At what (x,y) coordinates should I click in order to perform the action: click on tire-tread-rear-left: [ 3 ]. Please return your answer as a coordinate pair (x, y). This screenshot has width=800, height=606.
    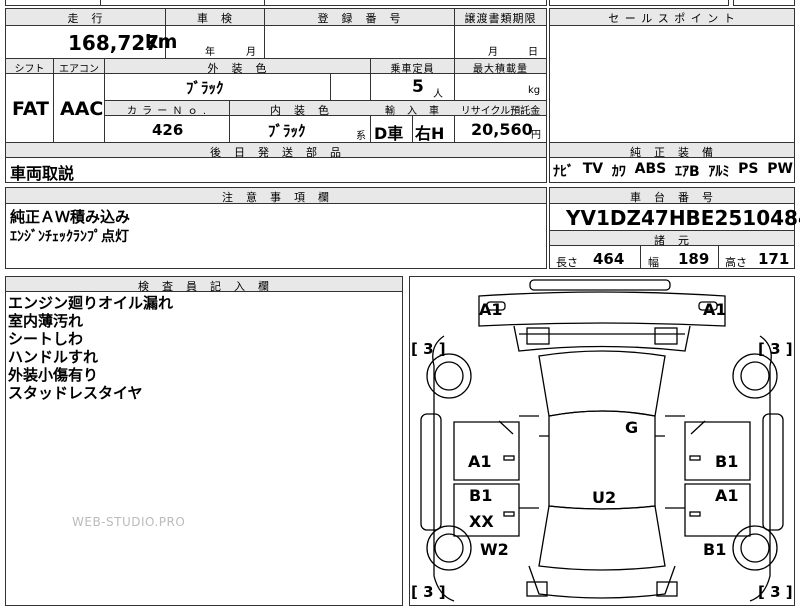
    Looking at the image, I should click on (428, 592).